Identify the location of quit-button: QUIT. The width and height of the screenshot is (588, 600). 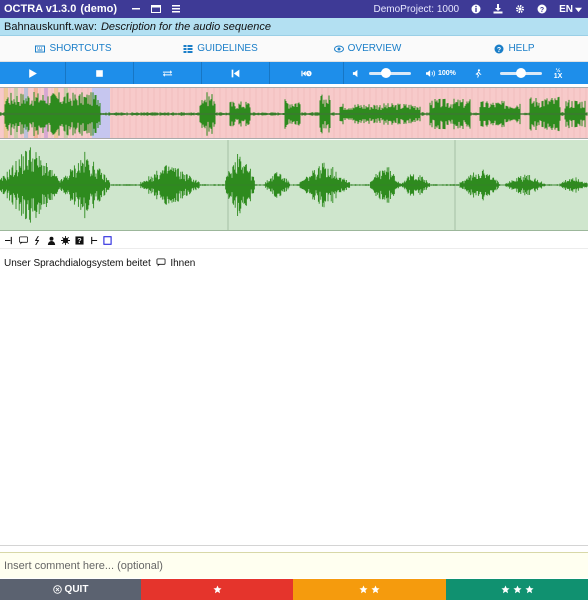
(70, 589).